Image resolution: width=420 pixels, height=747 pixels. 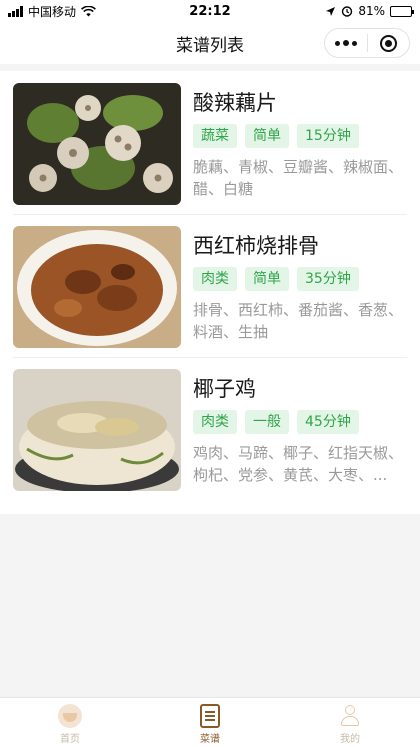 What do you see at coordinates (328, 422) in the screenshot?
I see `time-tag: 45分钟` at bounding box center [328, 422].